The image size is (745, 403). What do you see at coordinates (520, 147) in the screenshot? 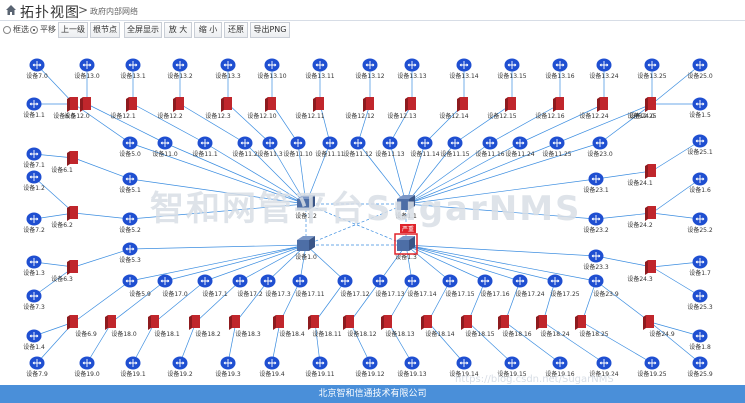
I see `router-node: 设备11.24` at bounding box center [520, 147].